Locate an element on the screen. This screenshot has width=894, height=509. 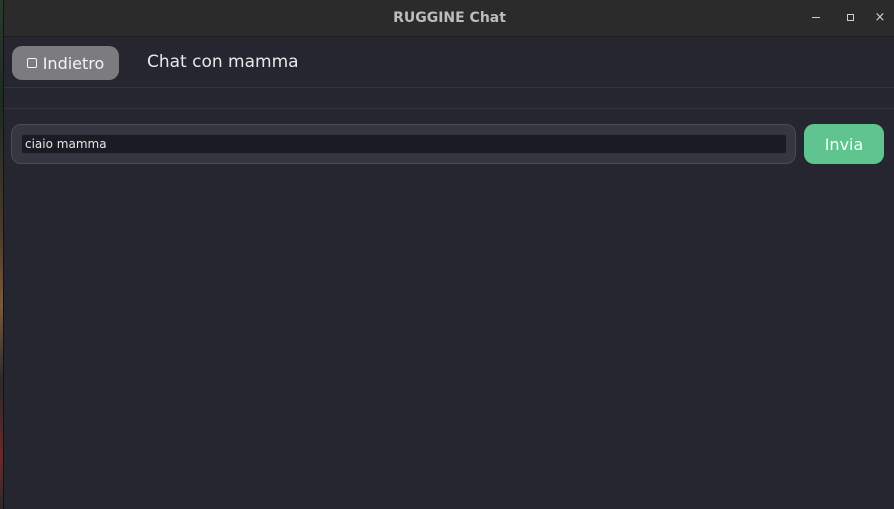
messages-area is located at coordinates (449, 98).